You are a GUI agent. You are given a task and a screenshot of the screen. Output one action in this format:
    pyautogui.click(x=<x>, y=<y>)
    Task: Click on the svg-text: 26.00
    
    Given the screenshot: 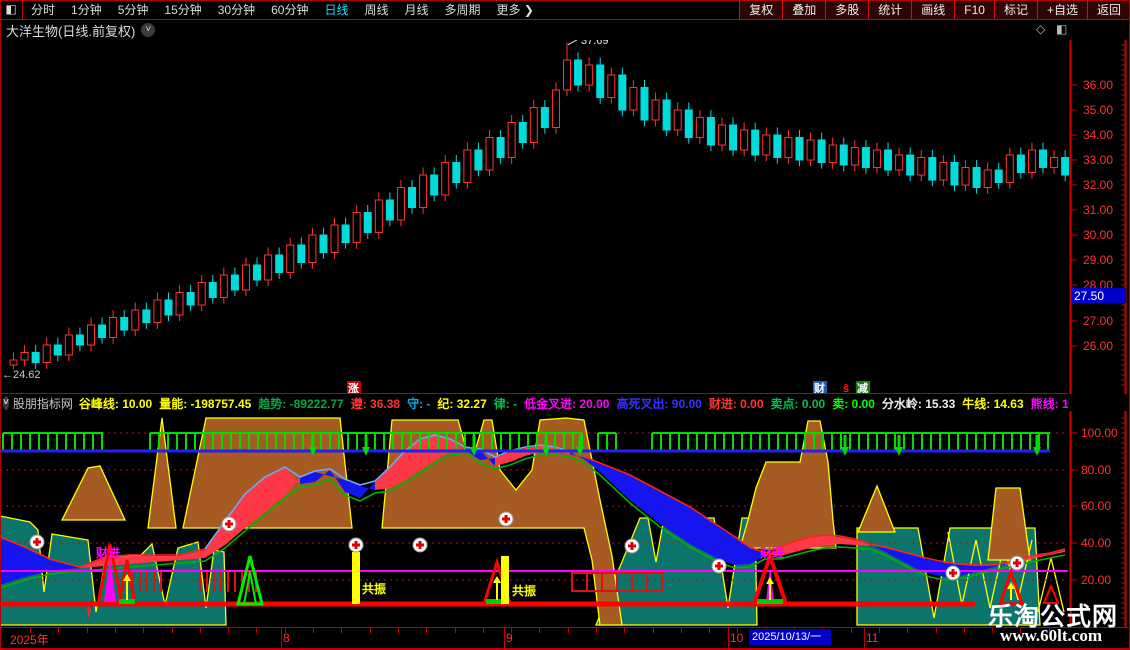 What is the action you would take?
    pyautogui.click(x=1098, y=346)
    